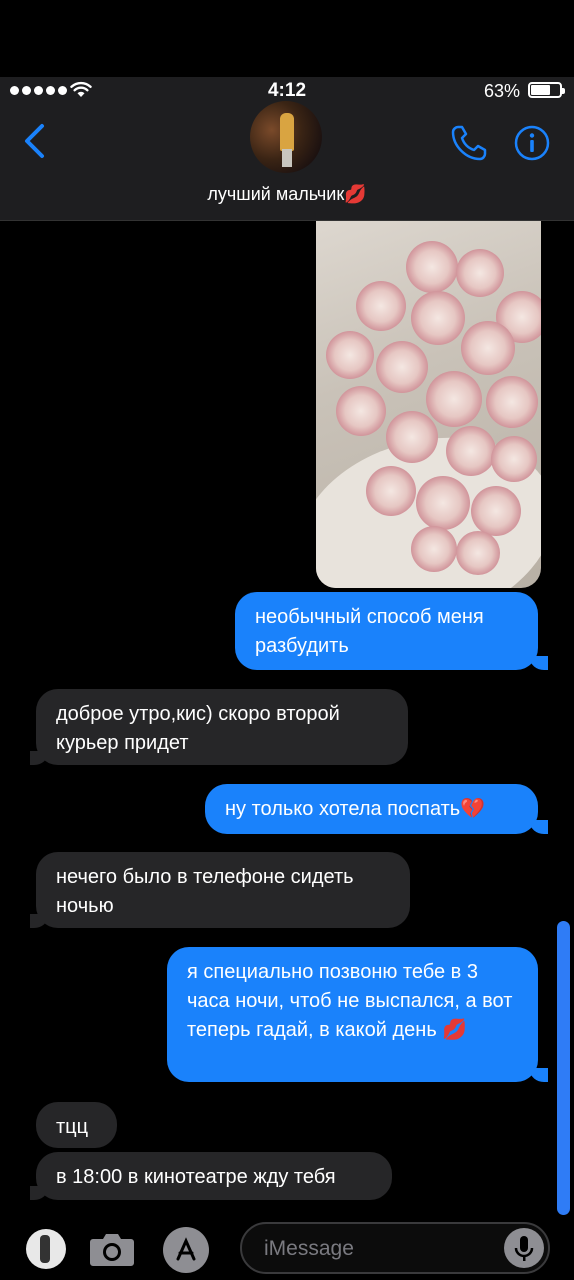  What do you see at coordinates (286, 137) in the screenshot?
I see `contact-avatar` at bounding box center [286, 137].